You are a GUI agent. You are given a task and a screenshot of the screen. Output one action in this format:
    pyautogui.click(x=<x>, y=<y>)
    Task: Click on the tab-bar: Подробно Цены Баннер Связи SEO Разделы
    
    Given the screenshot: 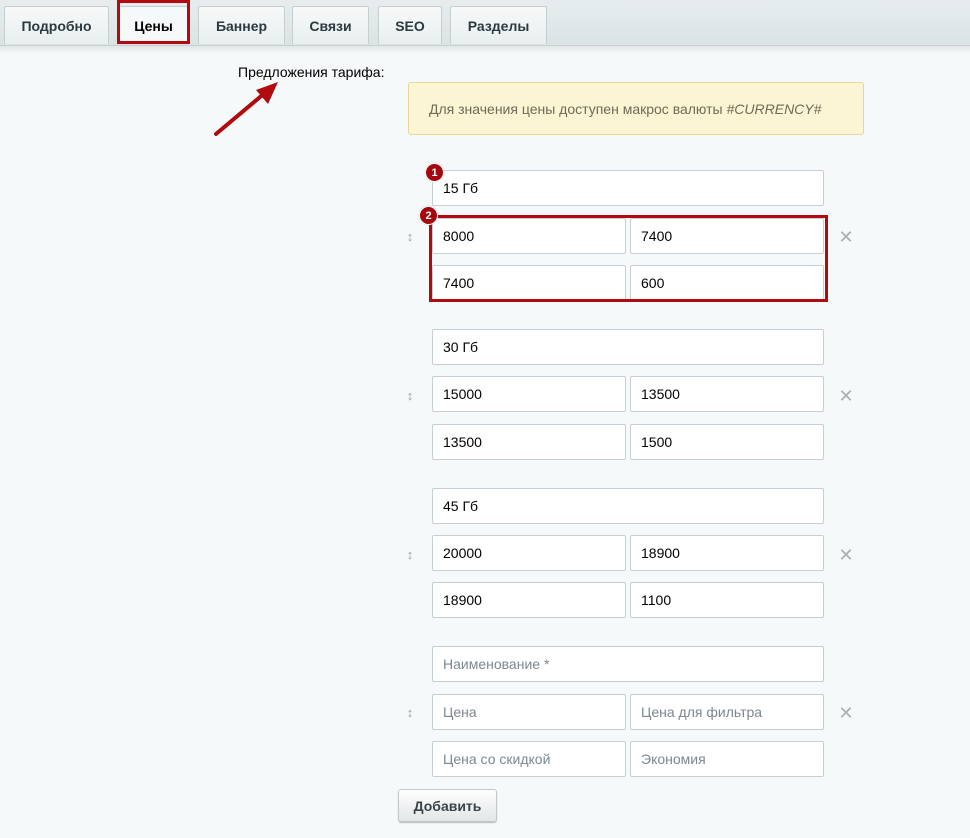 What is the action you would take?
    pyautogui.click(x=485, y=27)
    